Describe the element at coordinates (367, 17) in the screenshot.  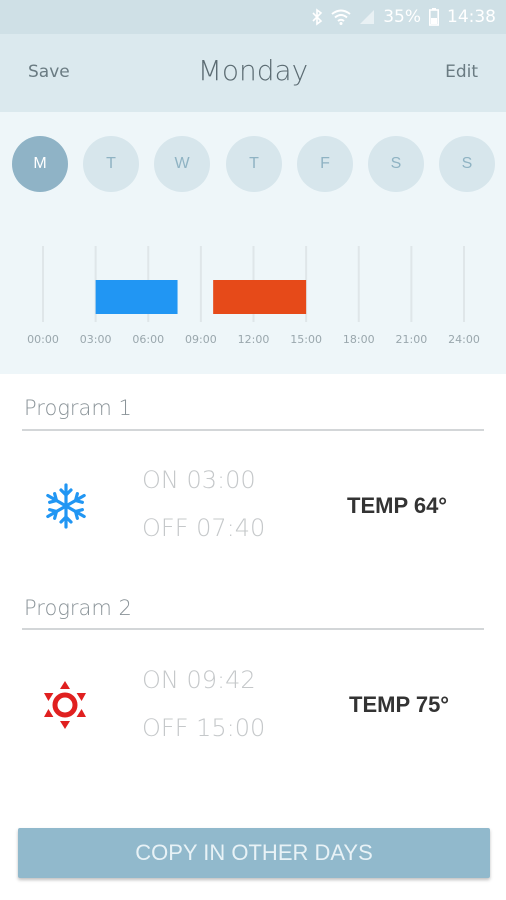
I see `signal-icon` at that location.